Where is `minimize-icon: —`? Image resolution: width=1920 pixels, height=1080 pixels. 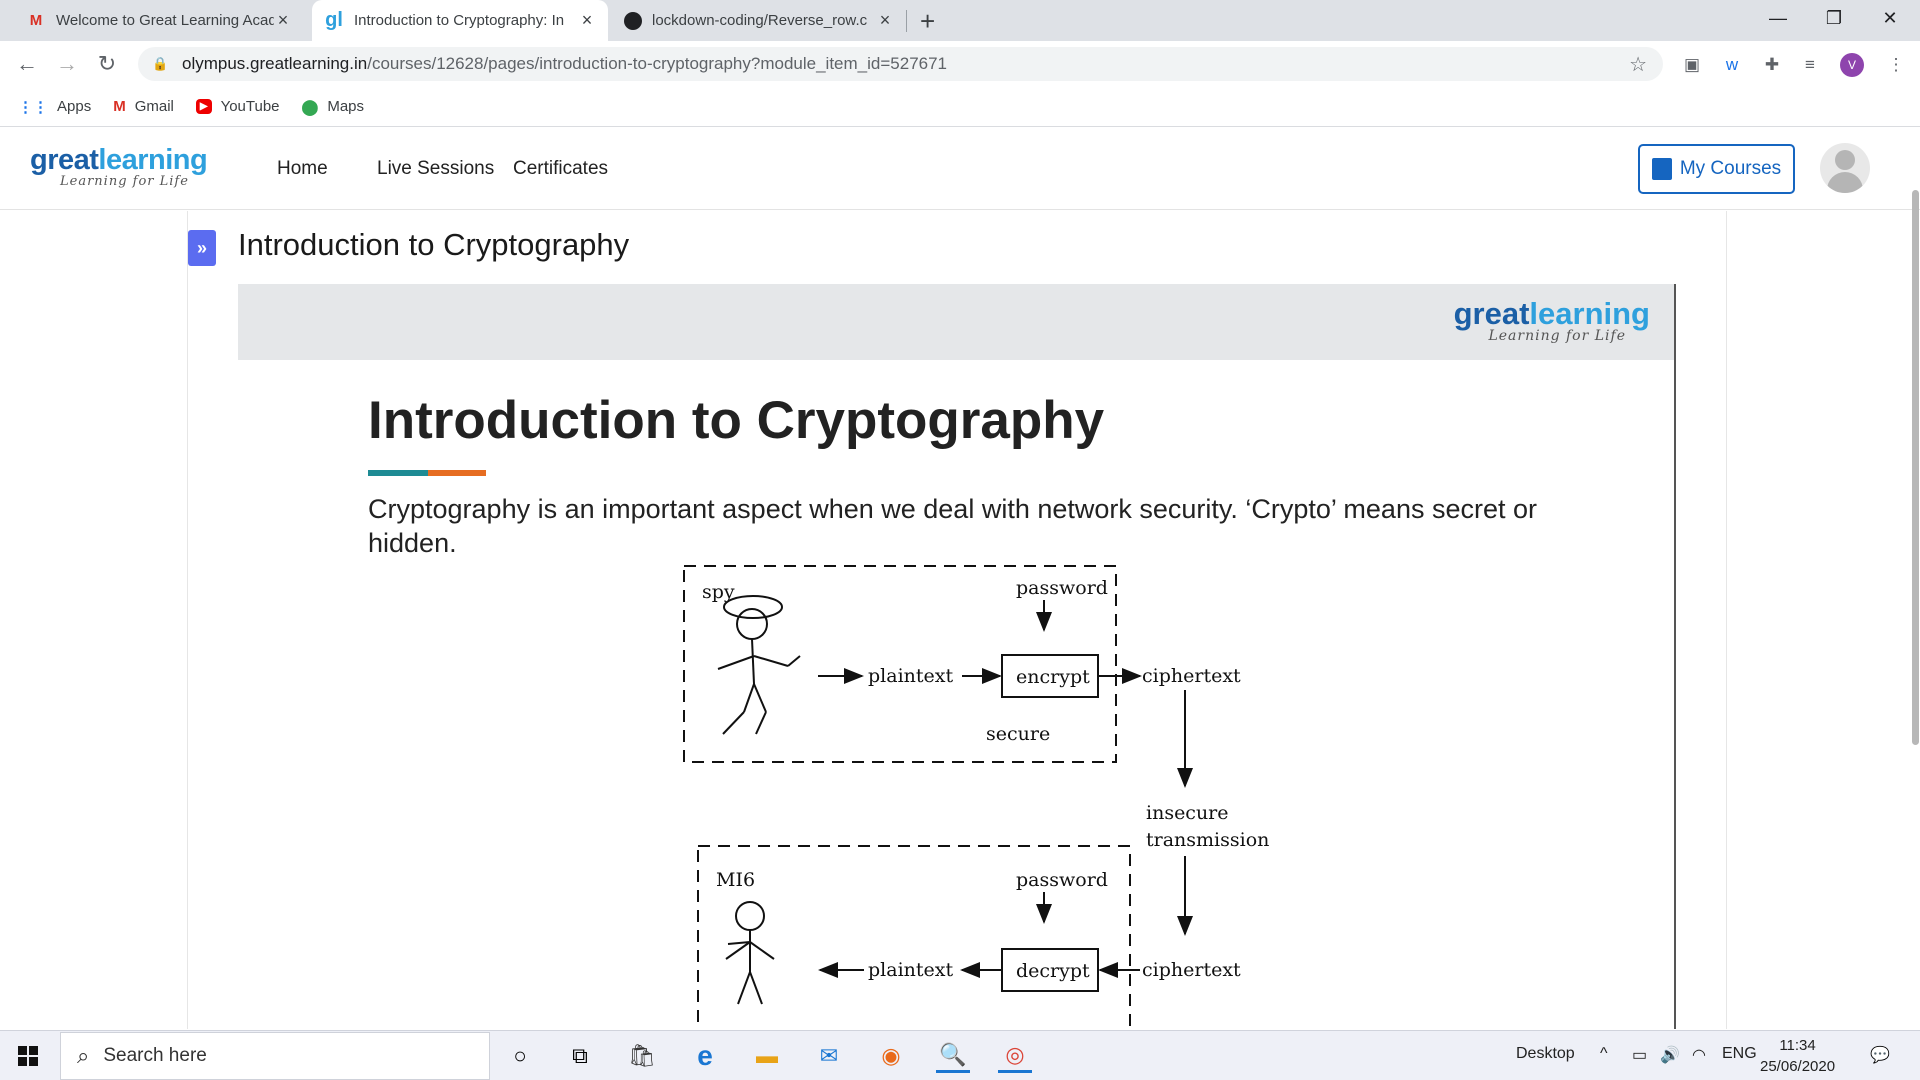
minimize-icon: — is located at coordinates (1778, 18).